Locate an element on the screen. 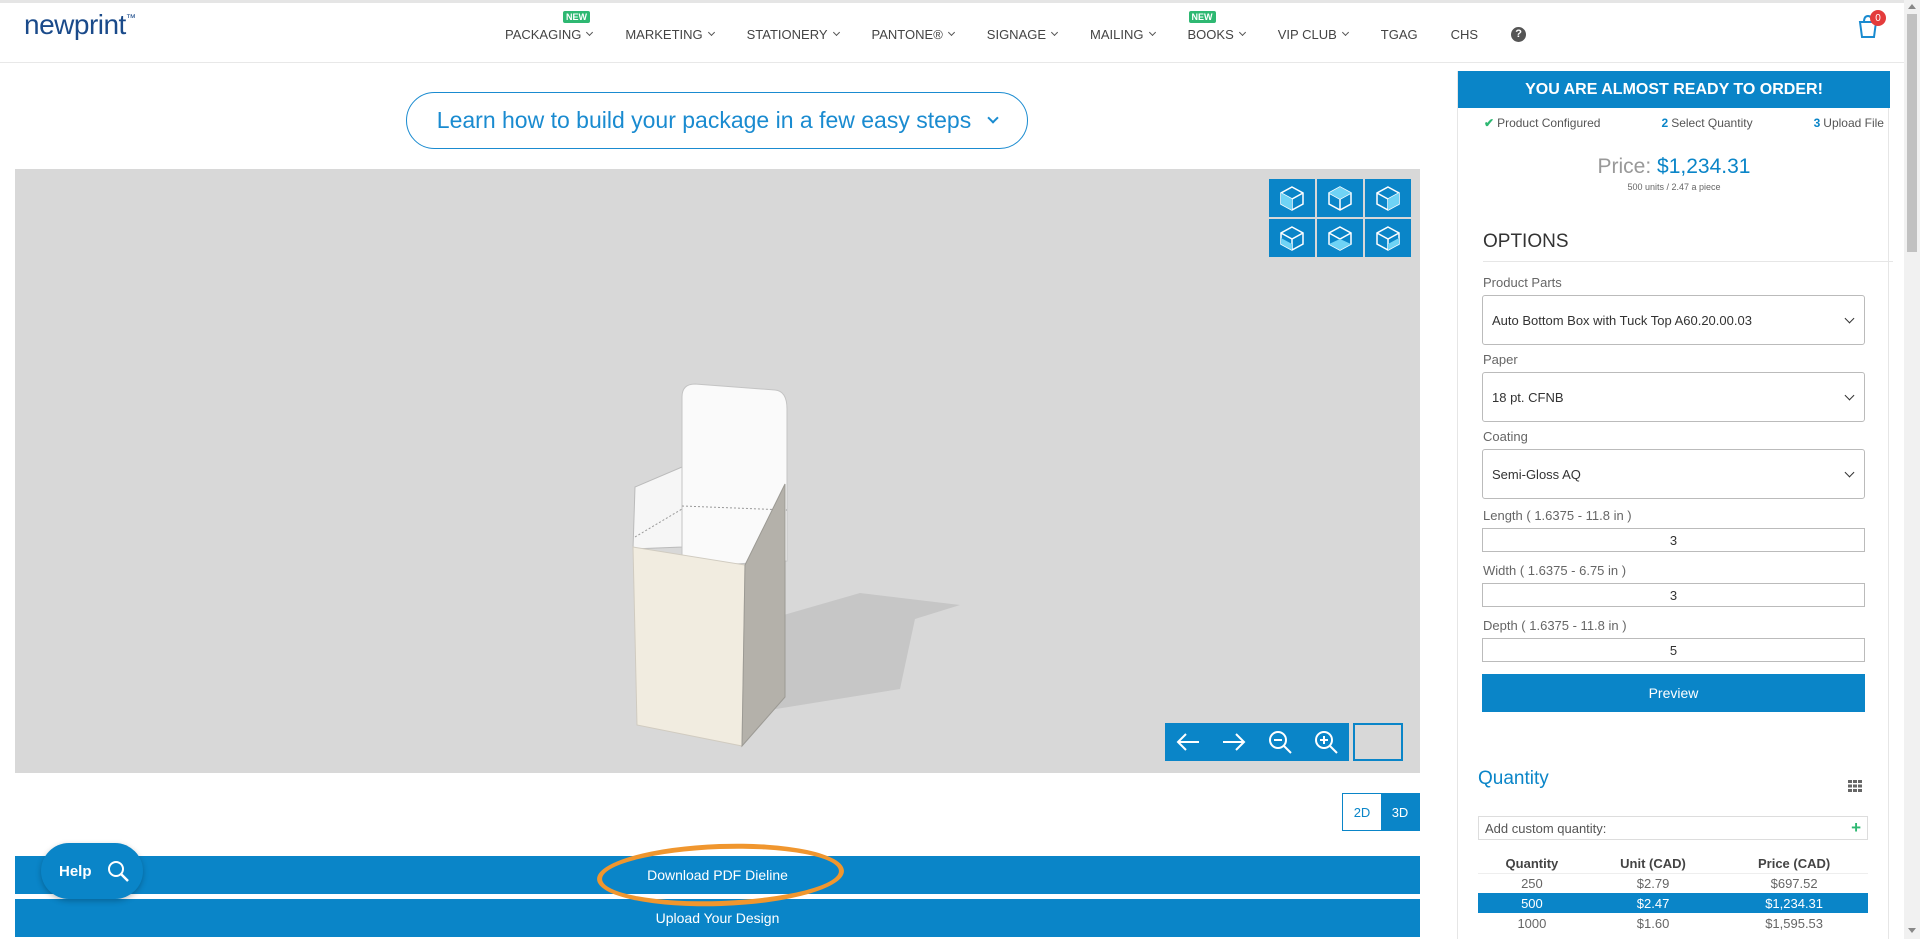 The image size is (1920, 939). new-badge: NEW is located at coordinates (1202, 16).